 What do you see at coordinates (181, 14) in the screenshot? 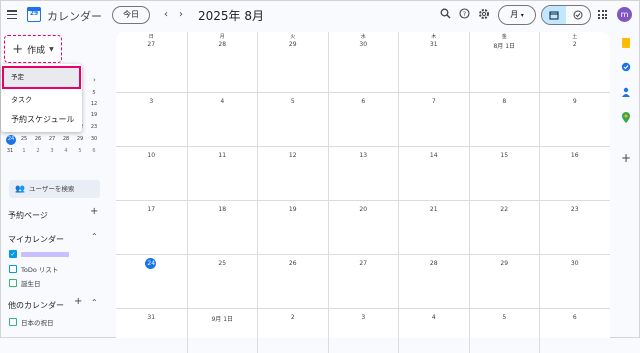
I see `chevron-right-icon: ›` at bounding box center [181, 14].